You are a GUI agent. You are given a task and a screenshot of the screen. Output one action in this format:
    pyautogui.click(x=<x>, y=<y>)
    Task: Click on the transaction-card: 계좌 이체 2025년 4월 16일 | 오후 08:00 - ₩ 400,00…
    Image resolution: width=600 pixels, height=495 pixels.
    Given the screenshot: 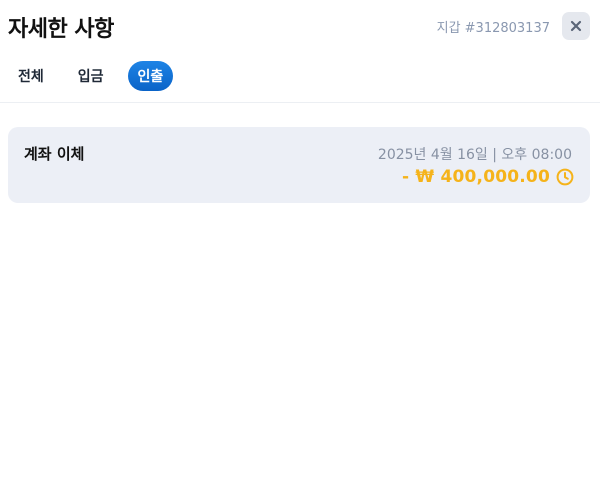 What is the action you would take?
    pyautogui.click(x=299, y=165)
    